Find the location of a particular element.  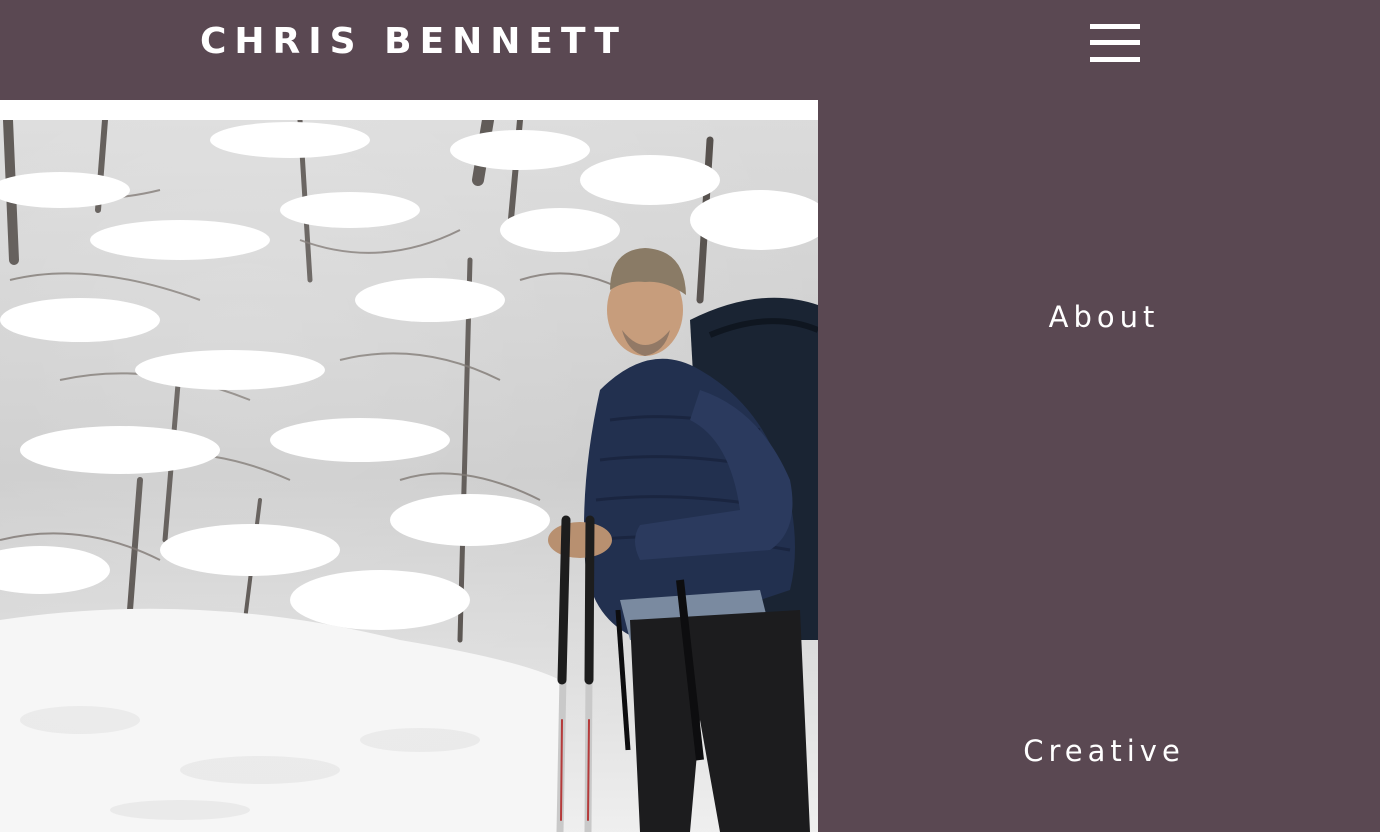

menu-bar-middle is located at coordinates (1115, 42).